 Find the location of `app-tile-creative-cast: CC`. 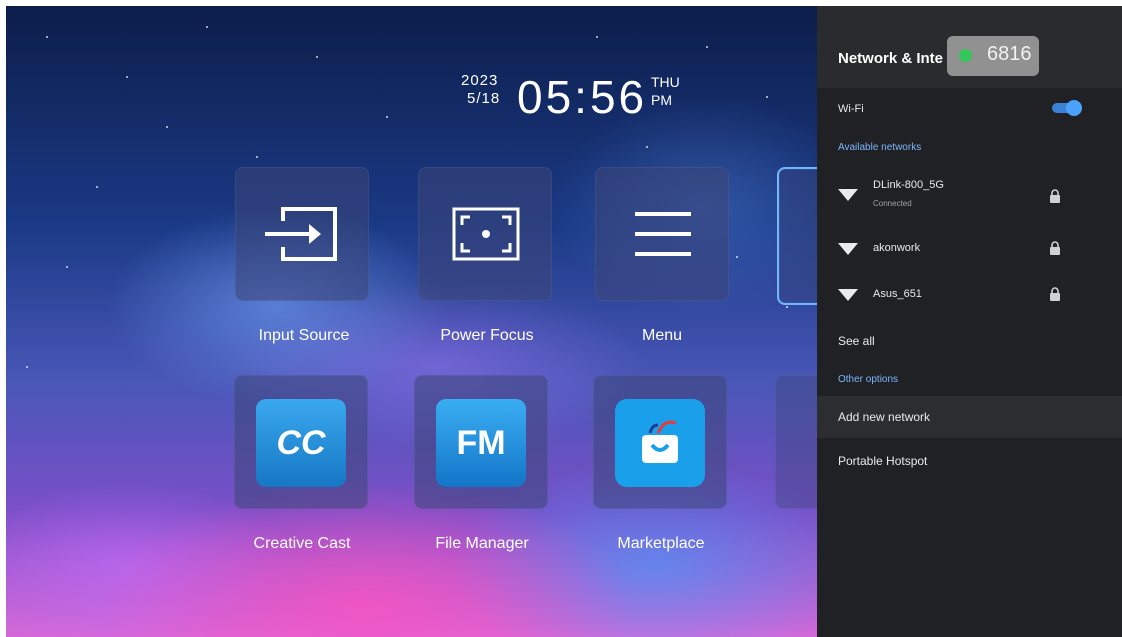

app-tile-creative-cast: CC is located at coordinates (301, 442).